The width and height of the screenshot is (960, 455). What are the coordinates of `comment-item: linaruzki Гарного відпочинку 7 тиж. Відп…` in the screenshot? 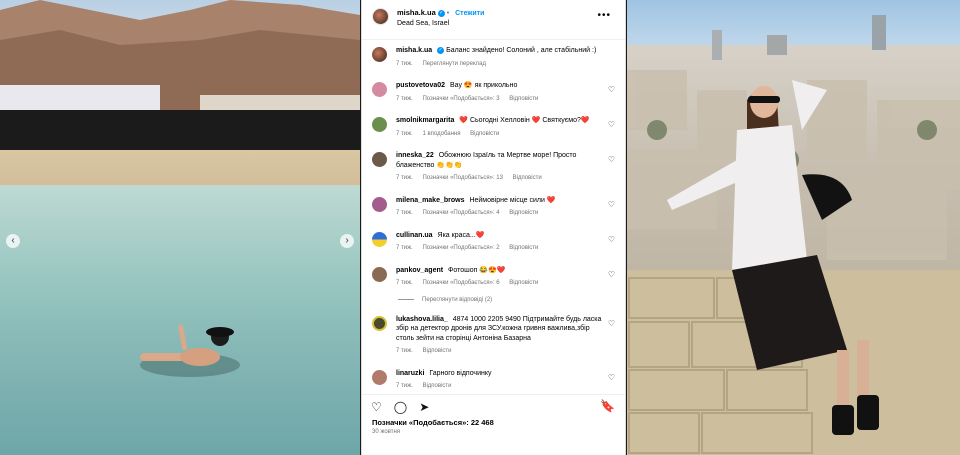 It's located at (493, 380).